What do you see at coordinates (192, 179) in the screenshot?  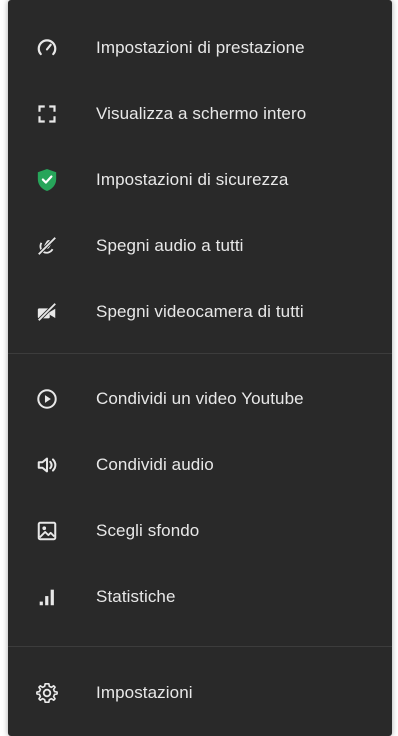 I see `menu-item-label: Impostazioni di sicurezza` at bounding box center [192, 179].